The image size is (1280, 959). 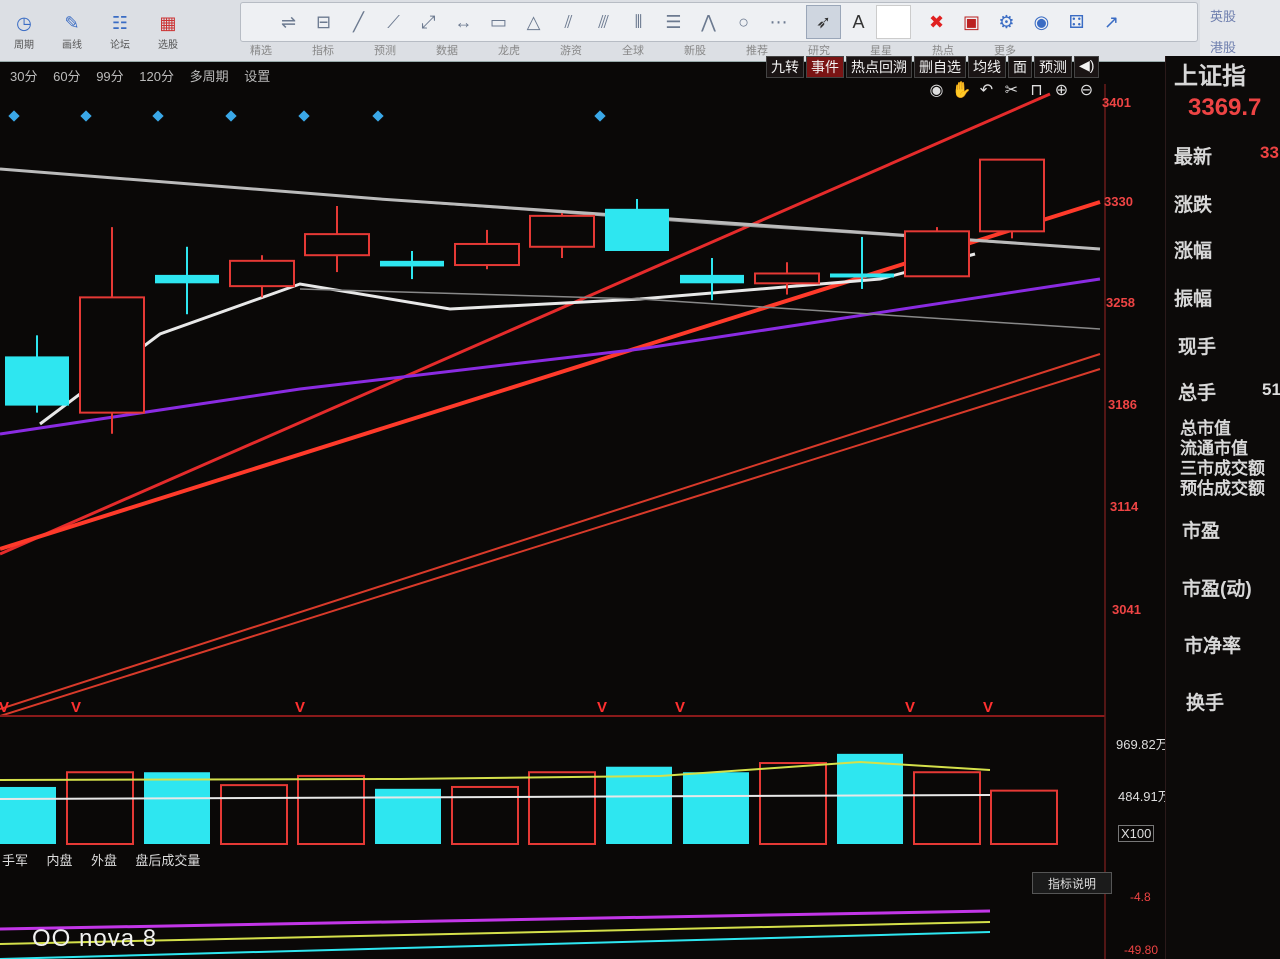 I want to click on price-axis-label: 3114, so click(x=1124, y=506).